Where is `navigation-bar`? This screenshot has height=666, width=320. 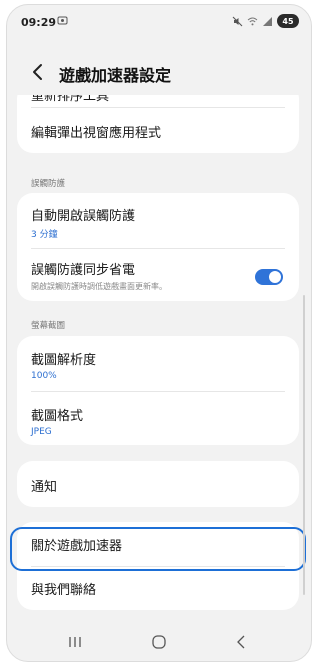 navigation-bar is located at coordinates (159, 643).